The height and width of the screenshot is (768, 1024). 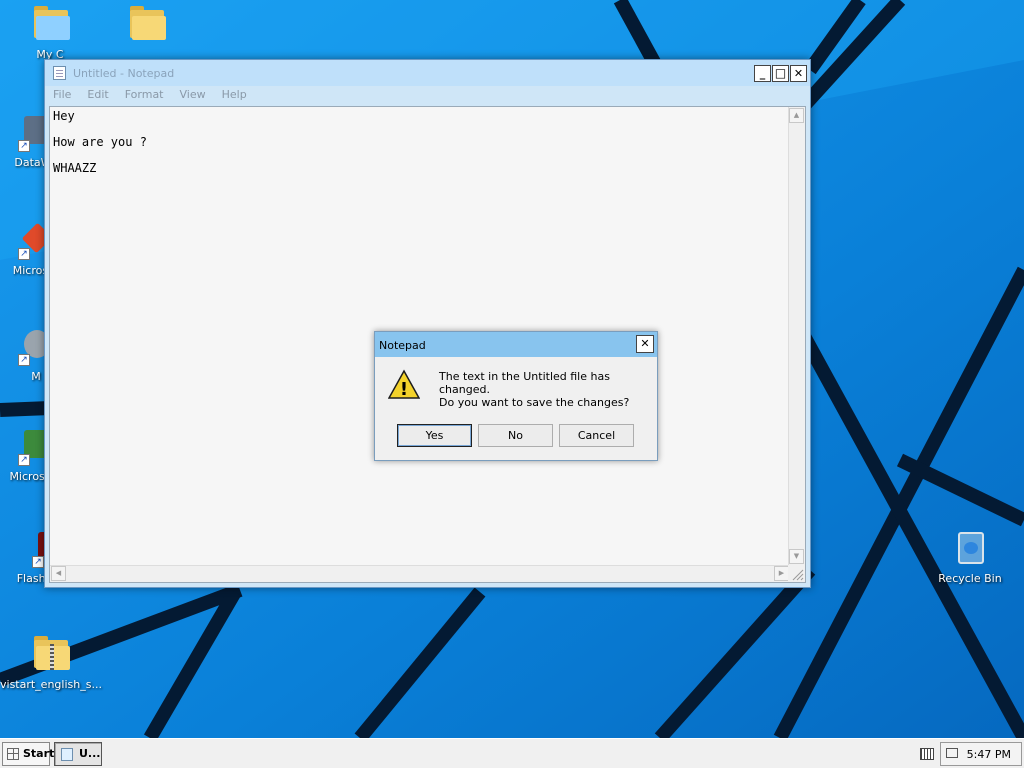 I want to click on clock: 5:47 PM, so click(x=989, y=754).